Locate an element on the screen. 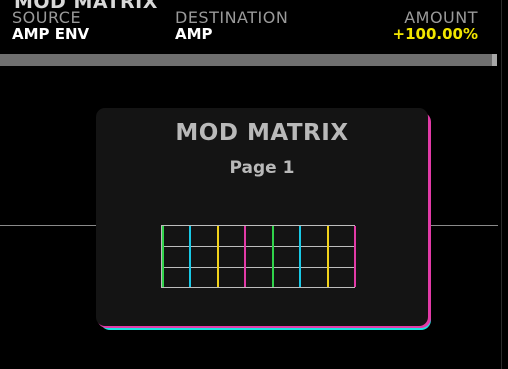  matrix-grid-icon is located at coordinates (258, 256).